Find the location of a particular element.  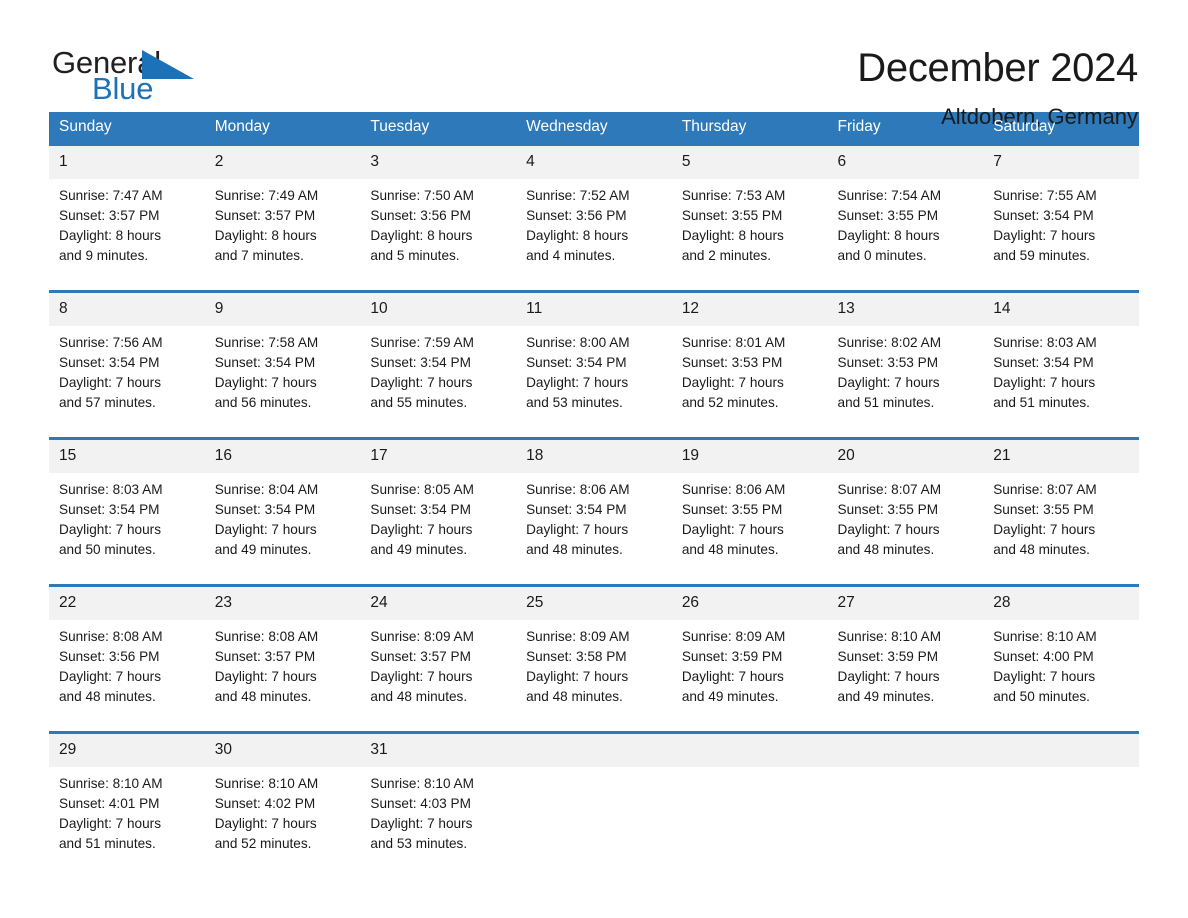

daylight-duration-line1: Daylight: 8 hours is located at coordinates (110, 235).